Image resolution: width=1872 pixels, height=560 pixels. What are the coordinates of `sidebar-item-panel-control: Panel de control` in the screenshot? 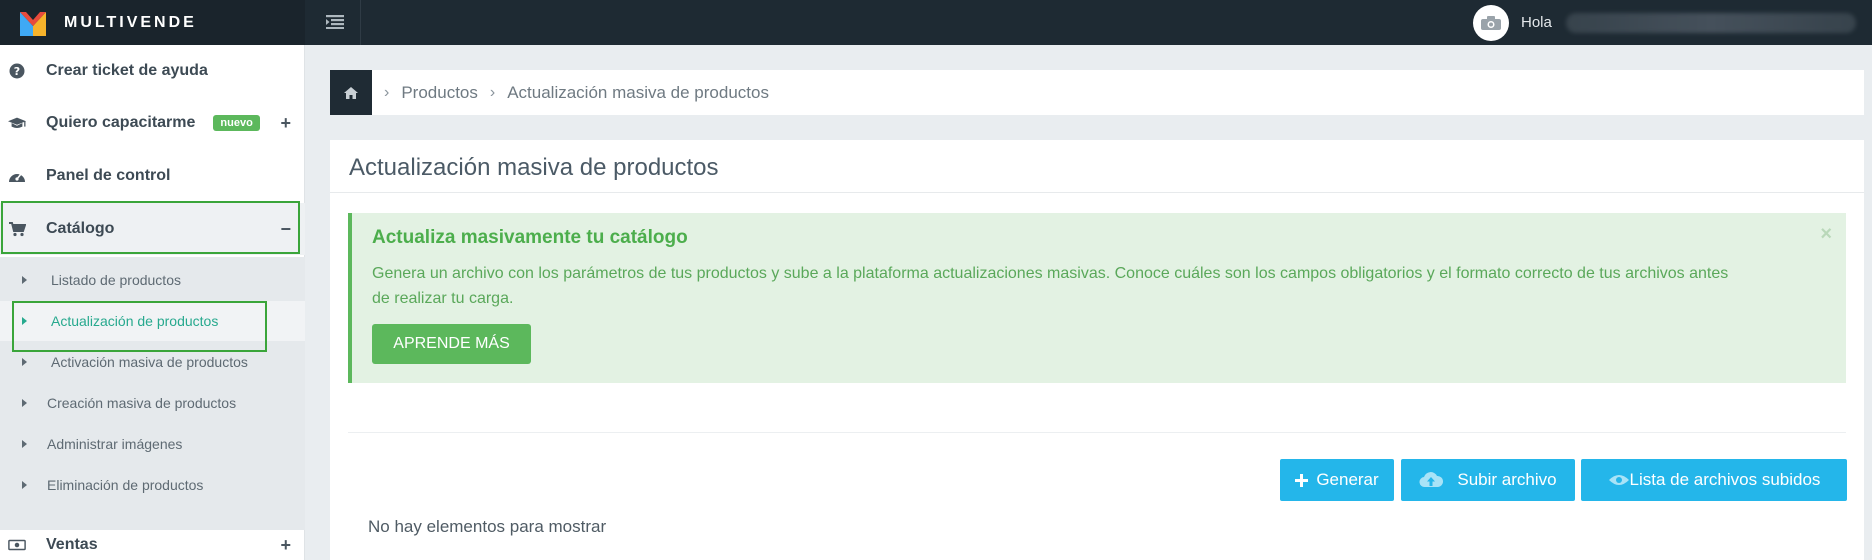 It's located at (152, 176).